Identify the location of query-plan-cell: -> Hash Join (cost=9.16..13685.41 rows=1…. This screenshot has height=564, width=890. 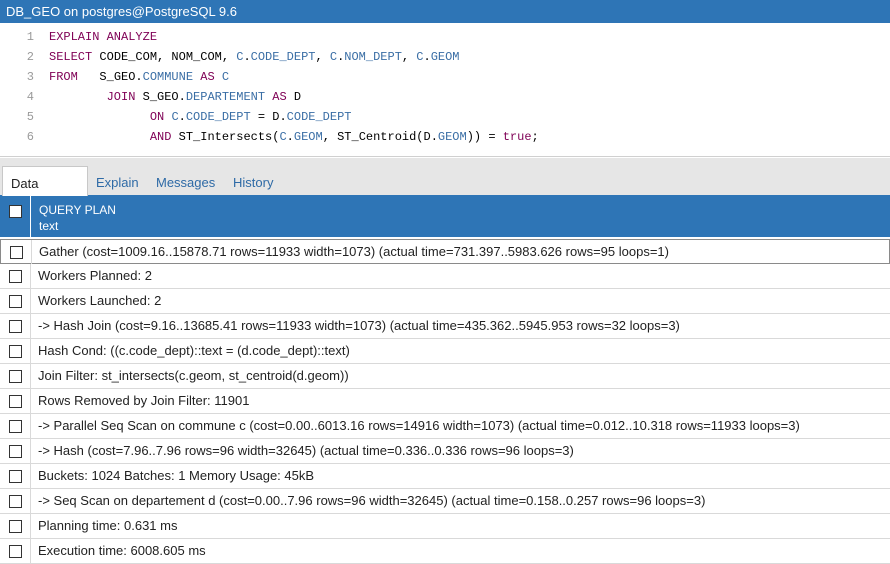
(359, 326).